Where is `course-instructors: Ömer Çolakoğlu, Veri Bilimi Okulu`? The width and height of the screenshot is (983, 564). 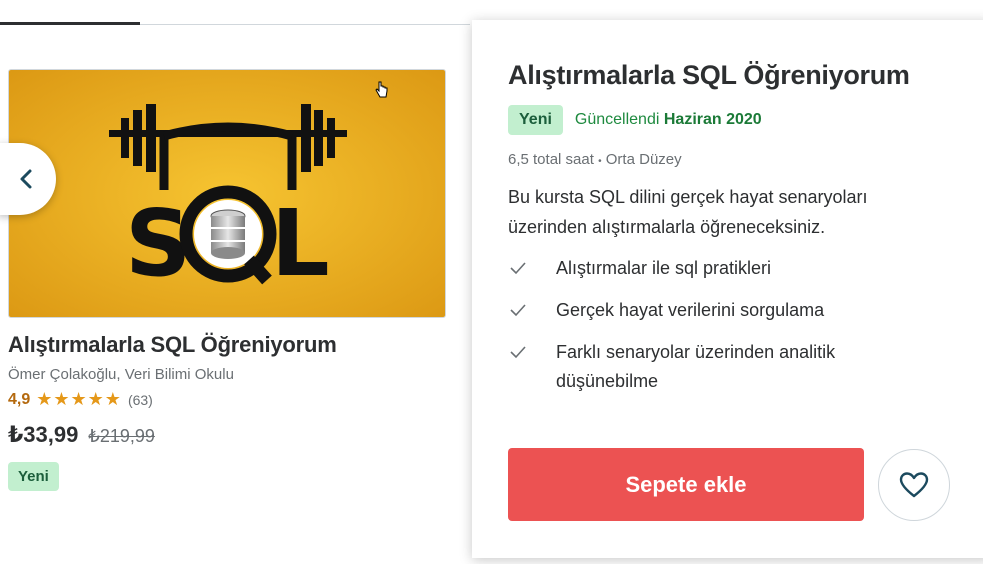
course-instructors: Ömer Çolakoğlu, Veri Bilimi Okulu is located at coordinates (121, 374).